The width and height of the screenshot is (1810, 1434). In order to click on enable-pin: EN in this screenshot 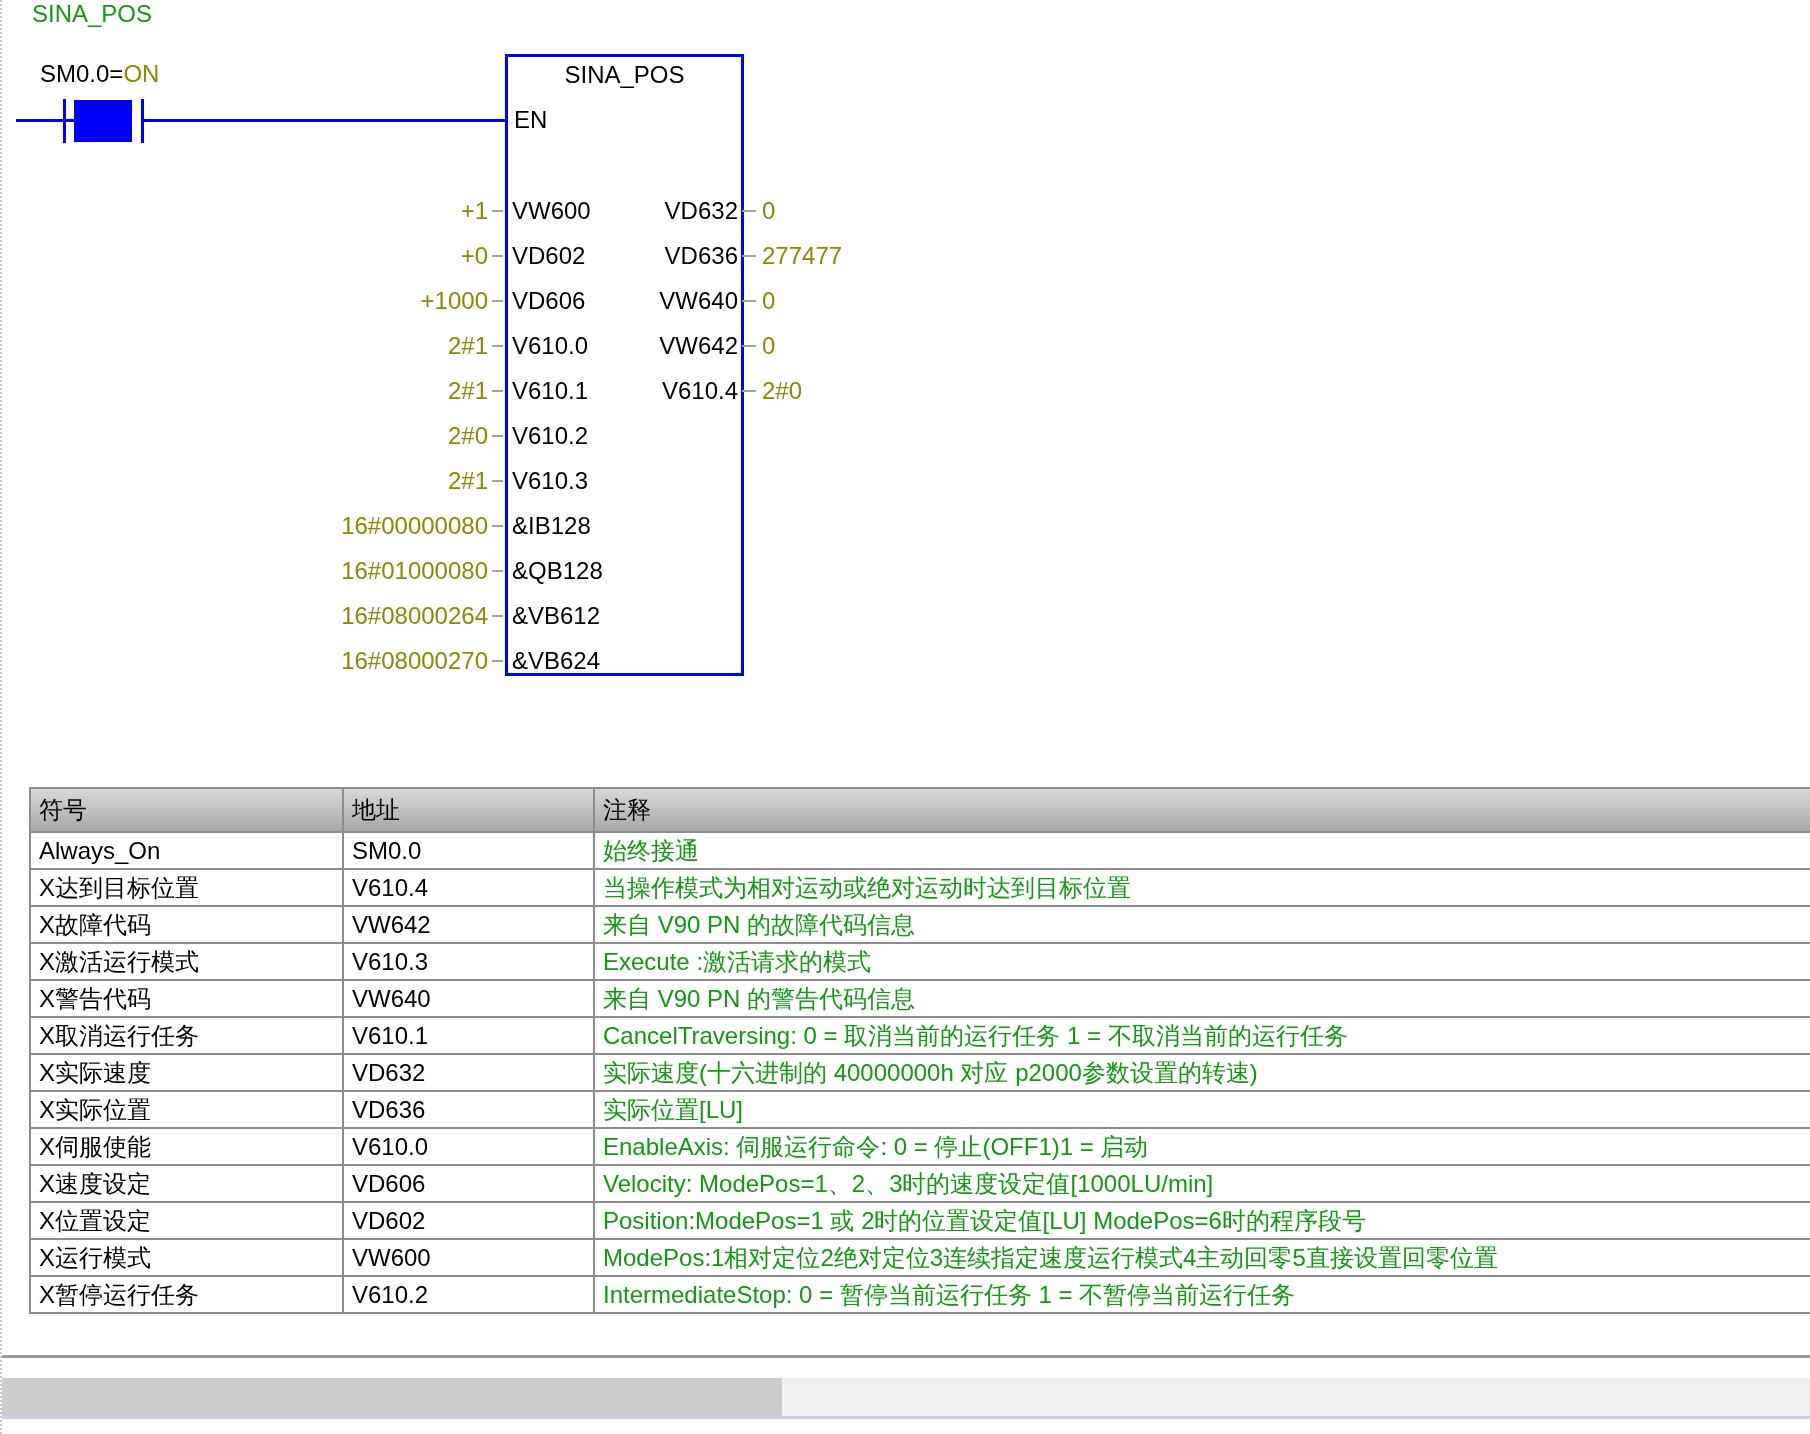, I will do `click(531, 120)`.